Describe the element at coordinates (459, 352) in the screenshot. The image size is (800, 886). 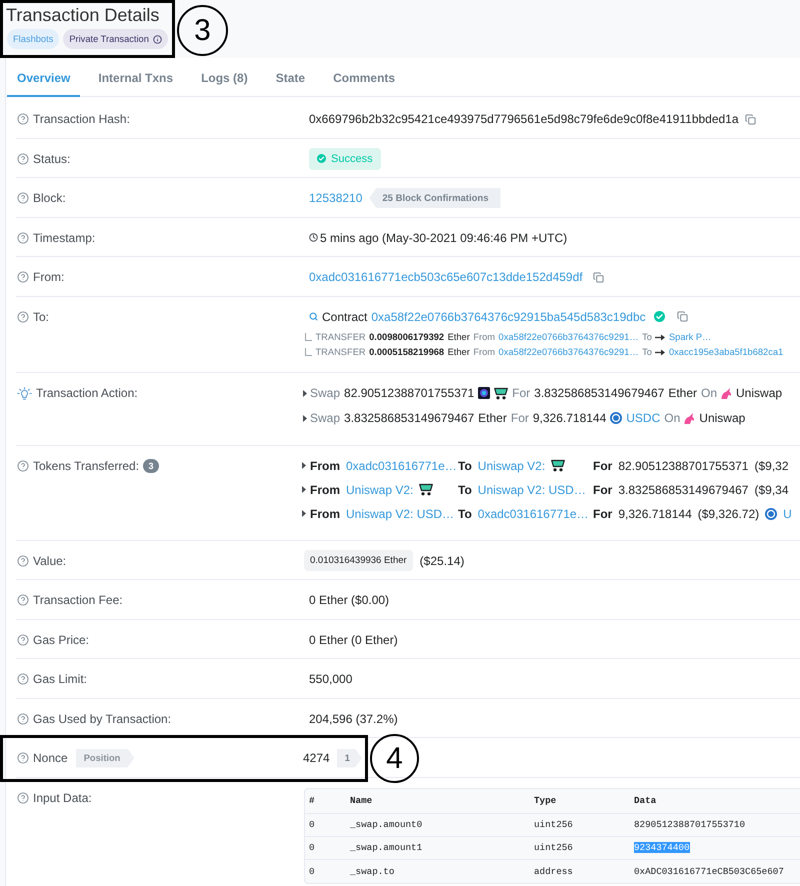
I see `unit-text: Ether` at that location.